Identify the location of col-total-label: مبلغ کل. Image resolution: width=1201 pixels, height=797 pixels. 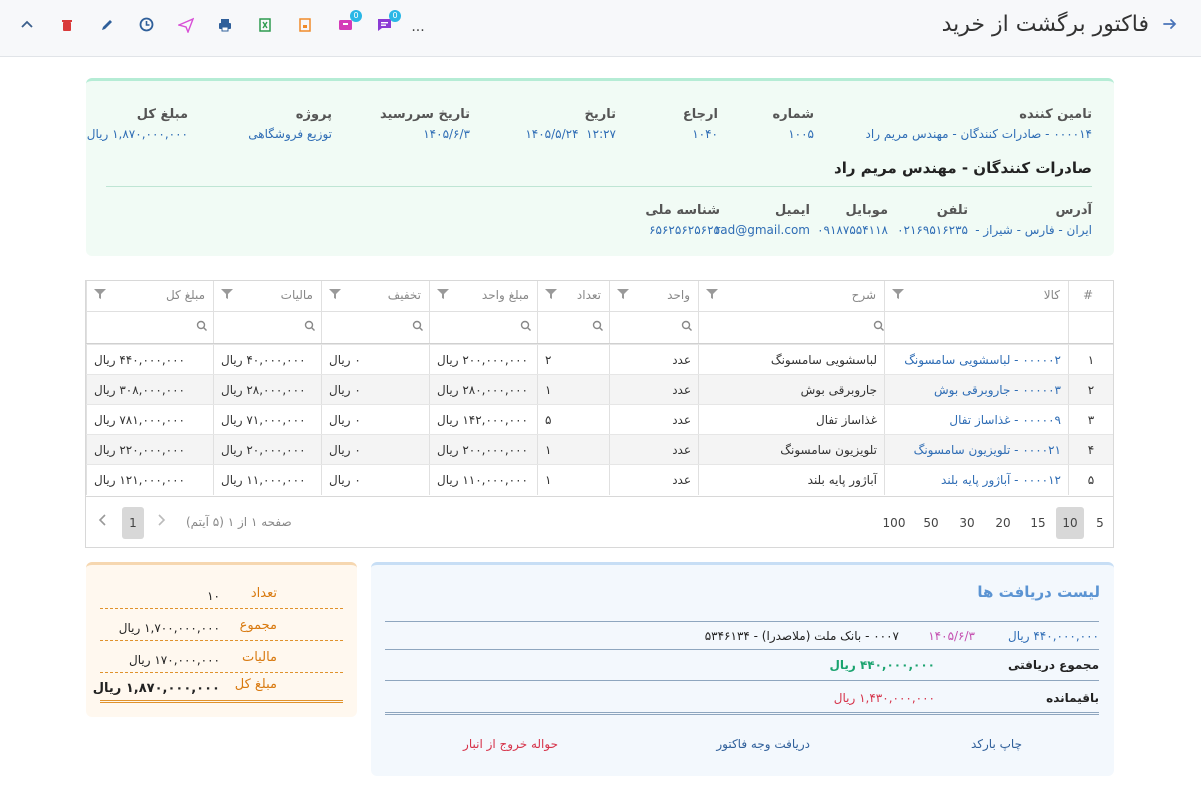
(185, 295).